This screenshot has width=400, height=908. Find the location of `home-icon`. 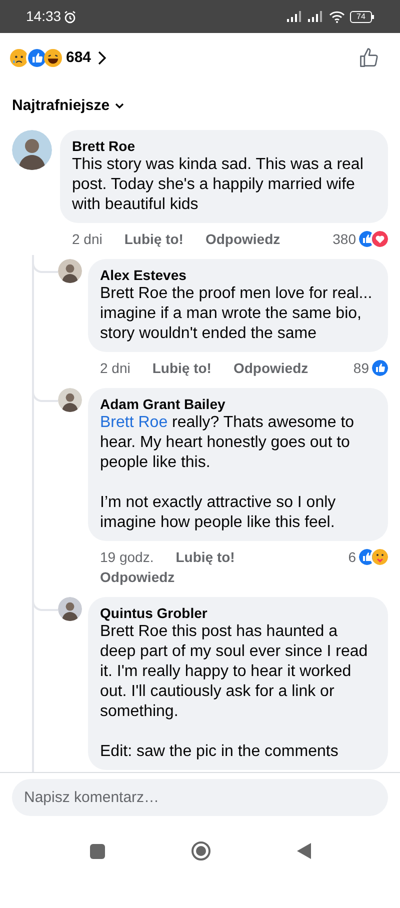

home-icon is located at coordinates (200, 851).